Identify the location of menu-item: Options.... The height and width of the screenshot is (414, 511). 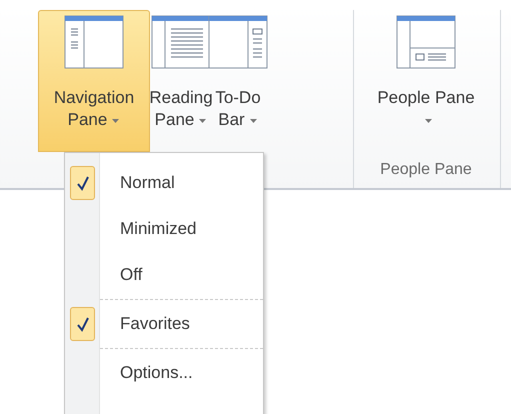
(164, 373).